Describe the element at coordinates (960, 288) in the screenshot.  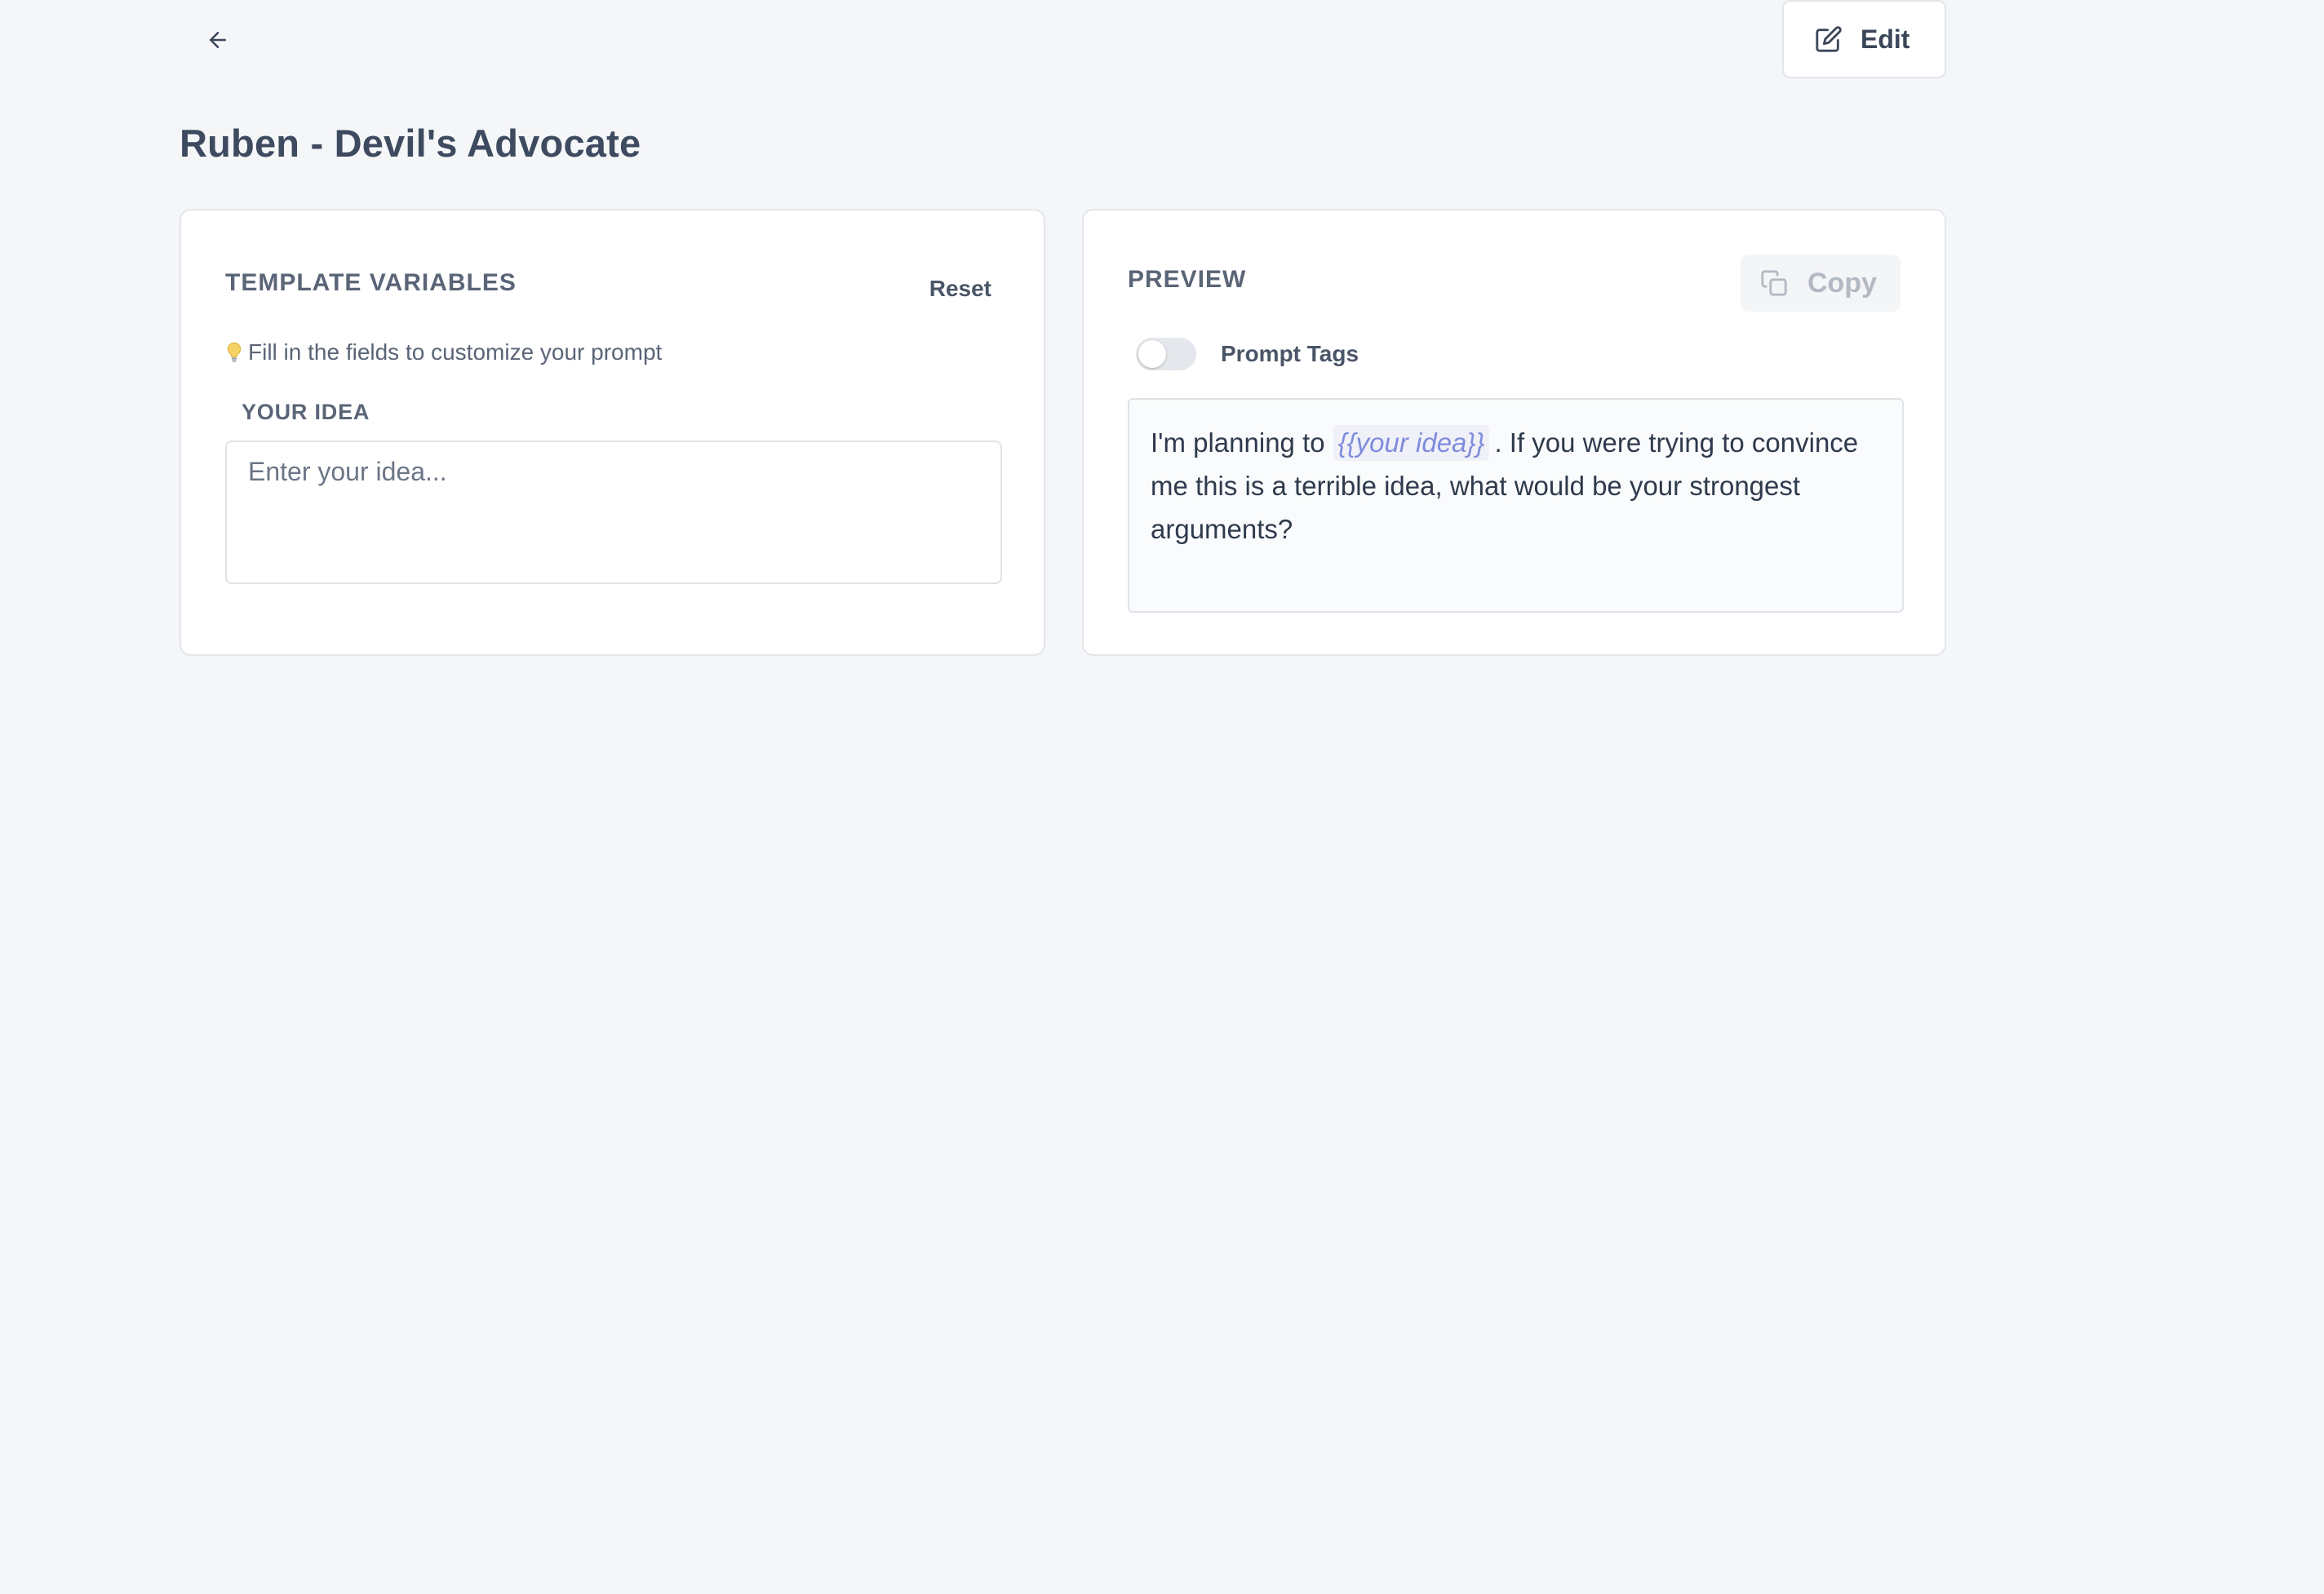
I see `reset-button: Reset` at that location.